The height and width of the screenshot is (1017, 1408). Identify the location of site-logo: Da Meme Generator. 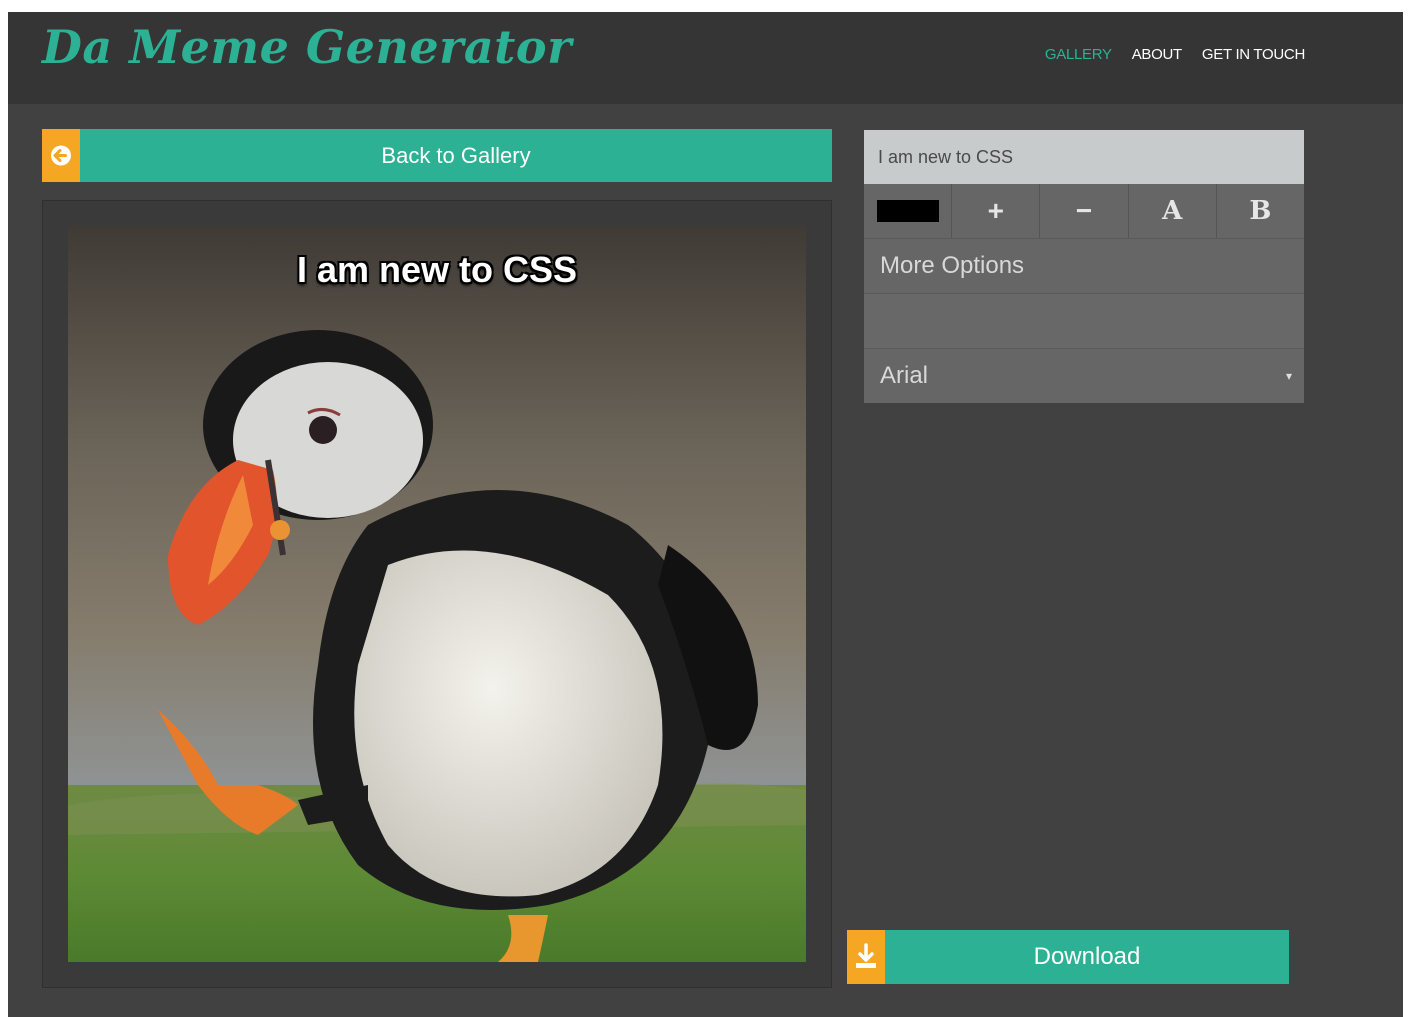
(307, 47).